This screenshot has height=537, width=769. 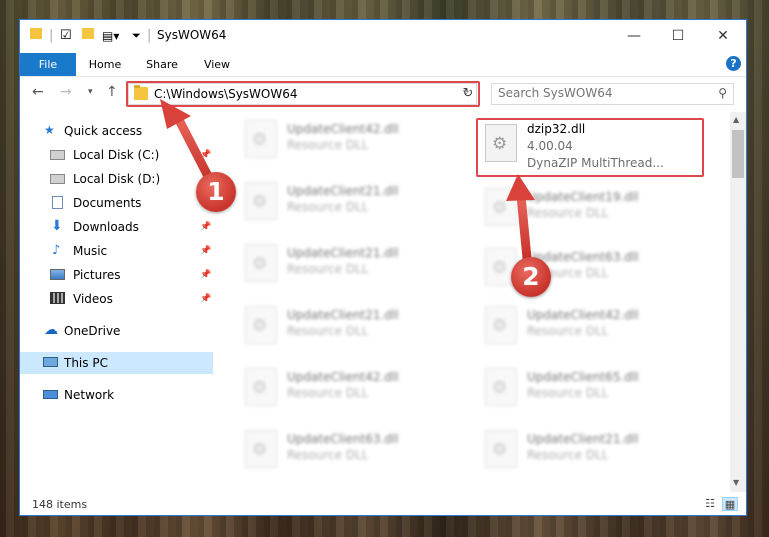 I want to click on back-arrow-icon: ←, so click(x=38, y=92).